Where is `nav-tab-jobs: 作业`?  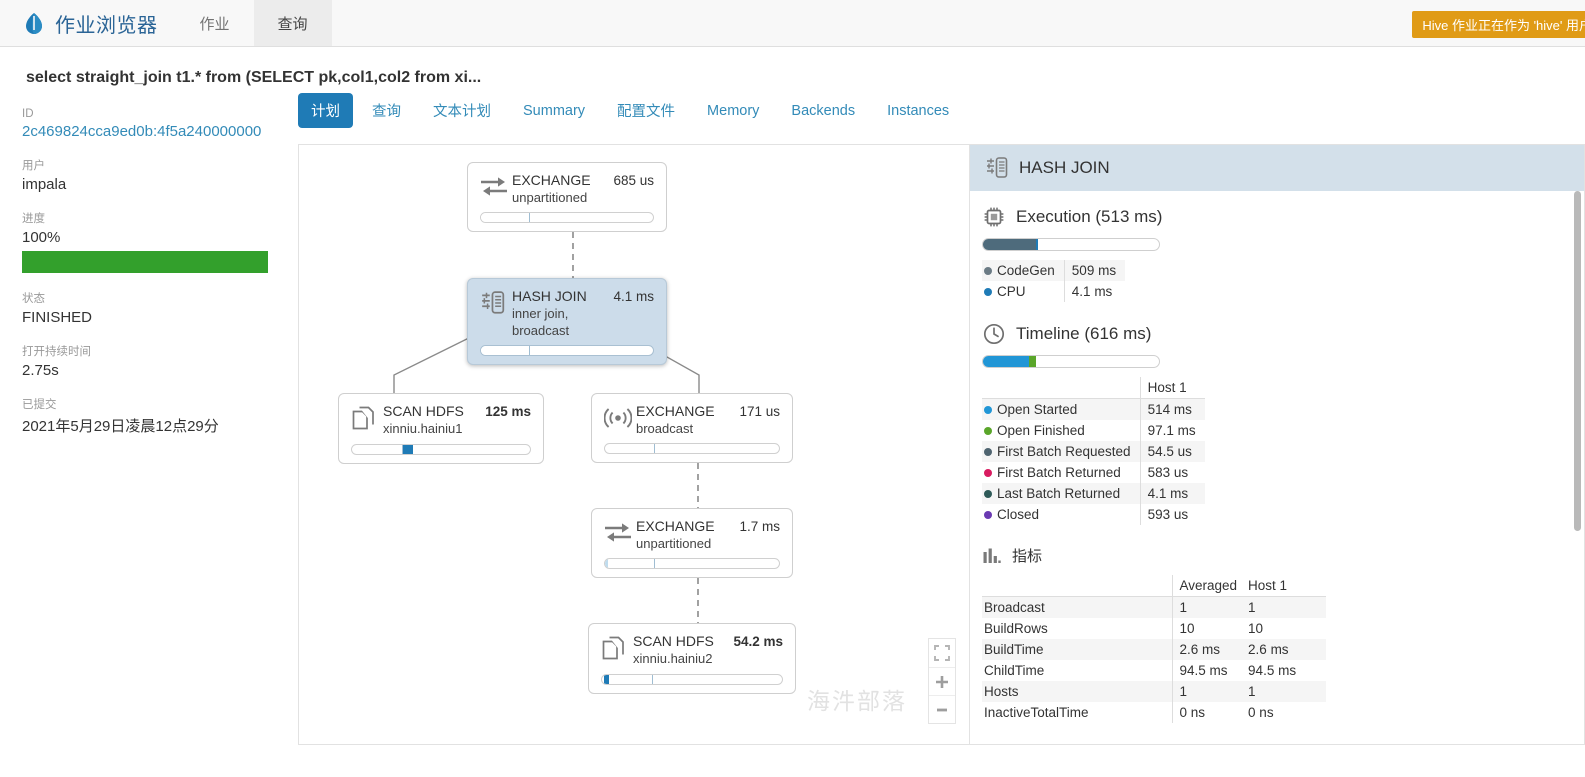 nav-tab-jobs: 作业 is located at coordinates (215, 23).